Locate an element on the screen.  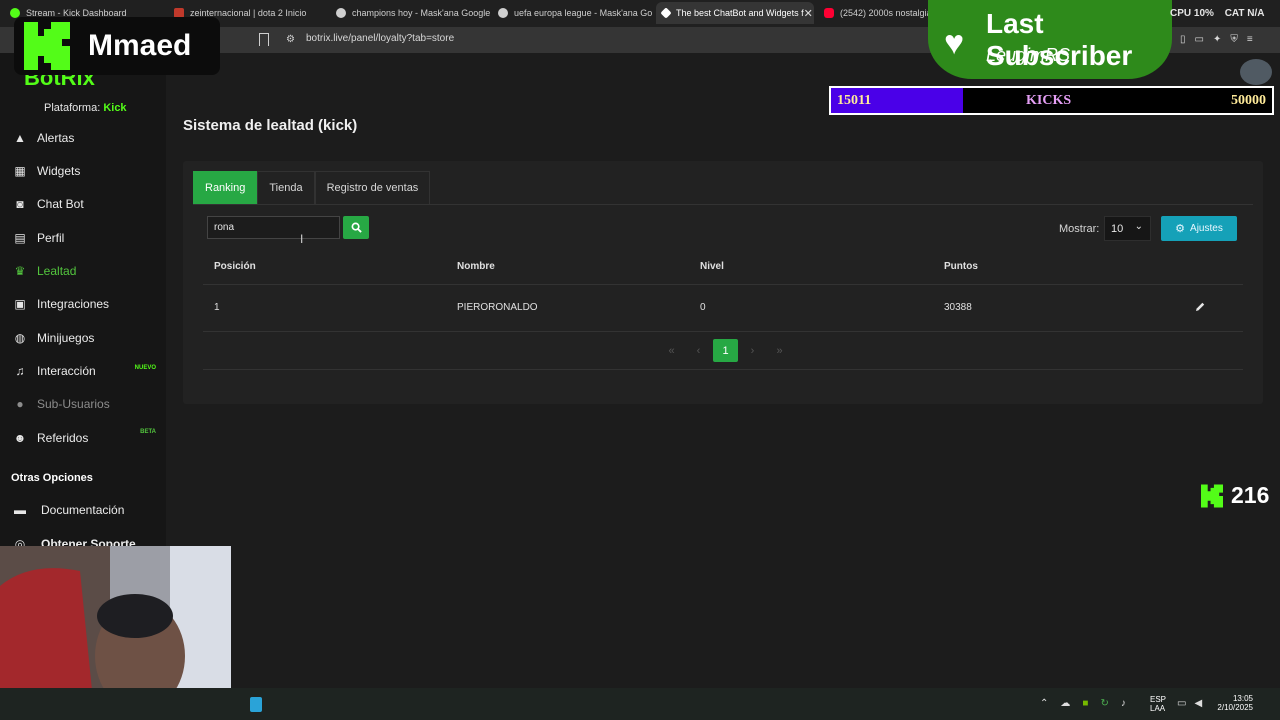
sidebar-item-alertas: ▲ Alertas is located at coordinates (83, 138).